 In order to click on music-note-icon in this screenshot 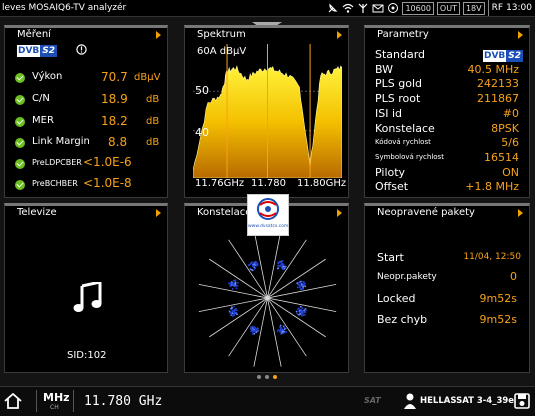, I will do `click(87, 297)`.